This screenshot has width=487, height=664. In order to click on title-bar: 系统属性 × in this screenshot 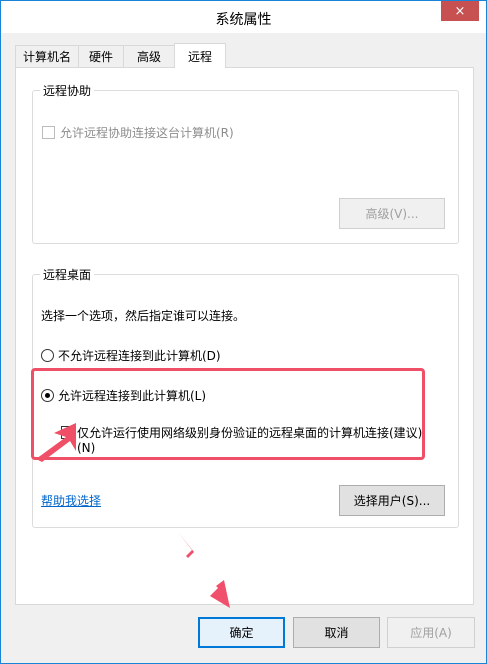, I will do `click(243, 17)`.